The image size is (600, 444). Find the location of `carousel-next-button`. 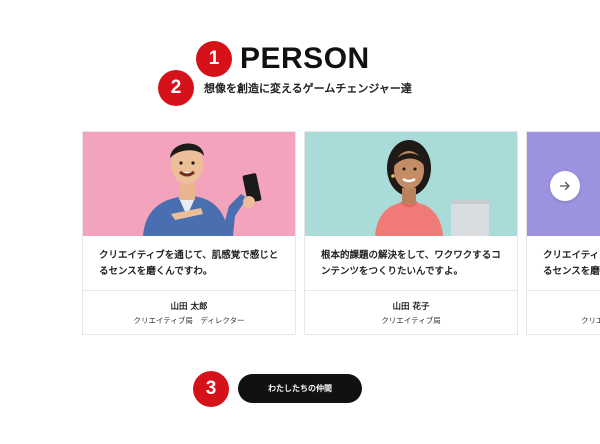

carousel-next-button is located at coordinates (565, 186).